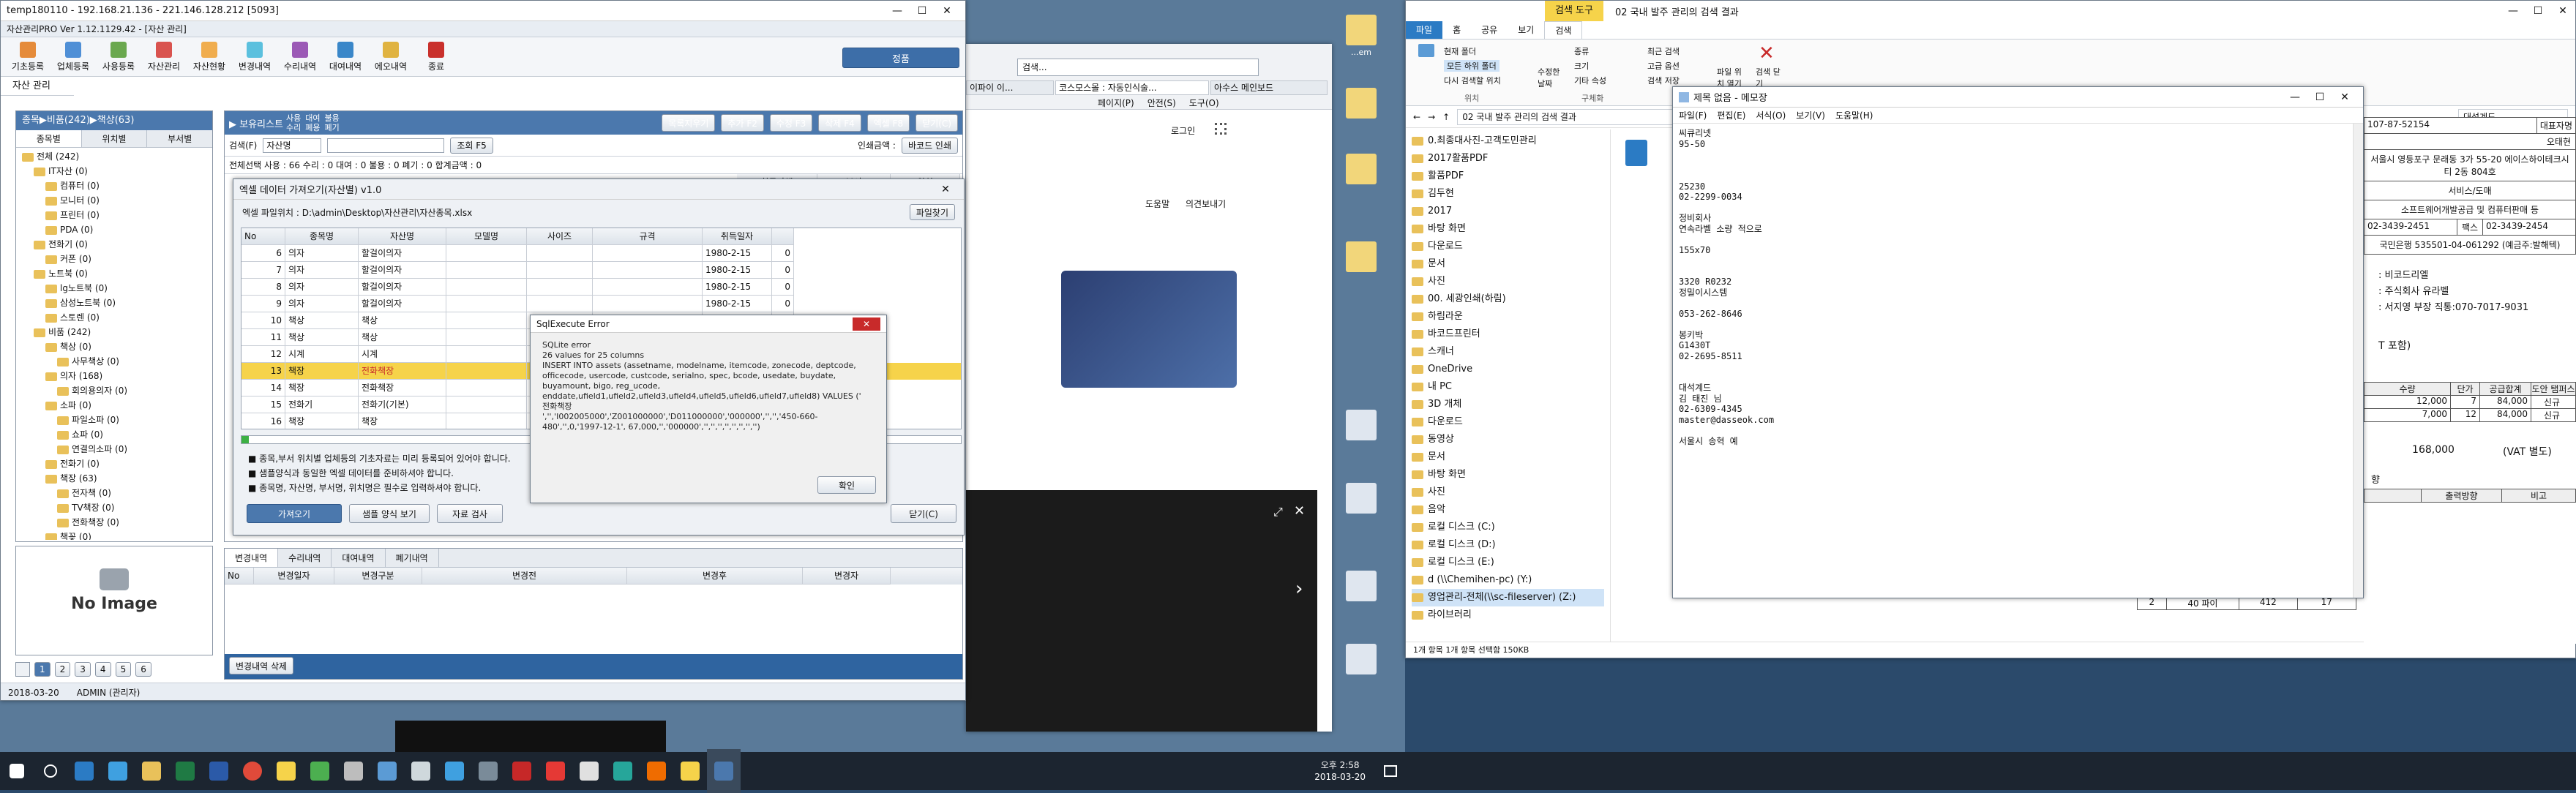 Image resolution: width=2576 pixels, height=793 pixels. What do you see at coordinates (114, 138) in the screenshot?
I see `tab-by-location: 위치별` at bounding box center [114, 138].